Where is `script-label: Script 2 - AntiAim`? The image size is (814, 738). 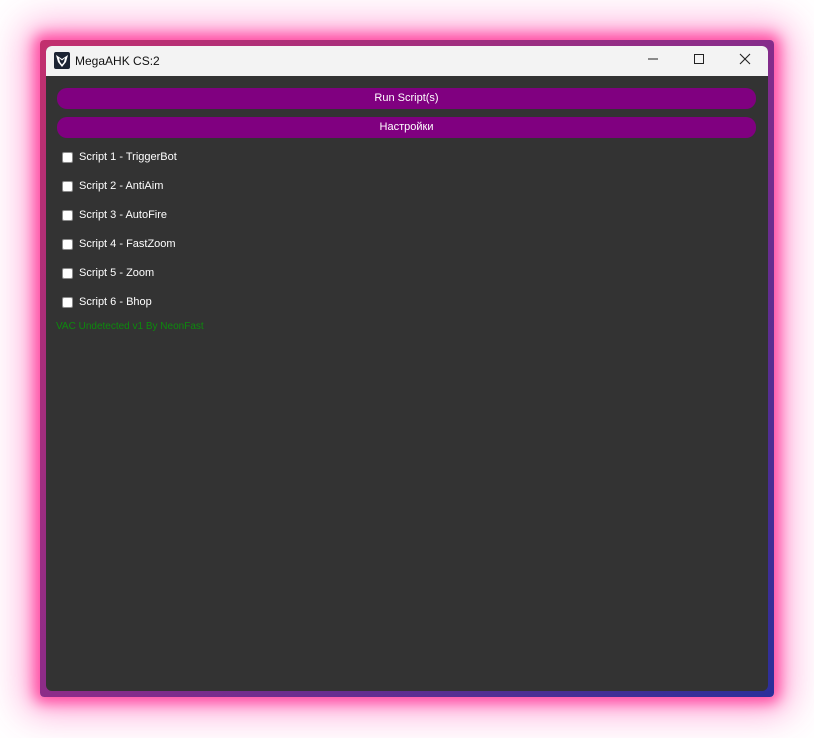
script-label: Script 2 - AntiAim is located at coordinates (121, 186).